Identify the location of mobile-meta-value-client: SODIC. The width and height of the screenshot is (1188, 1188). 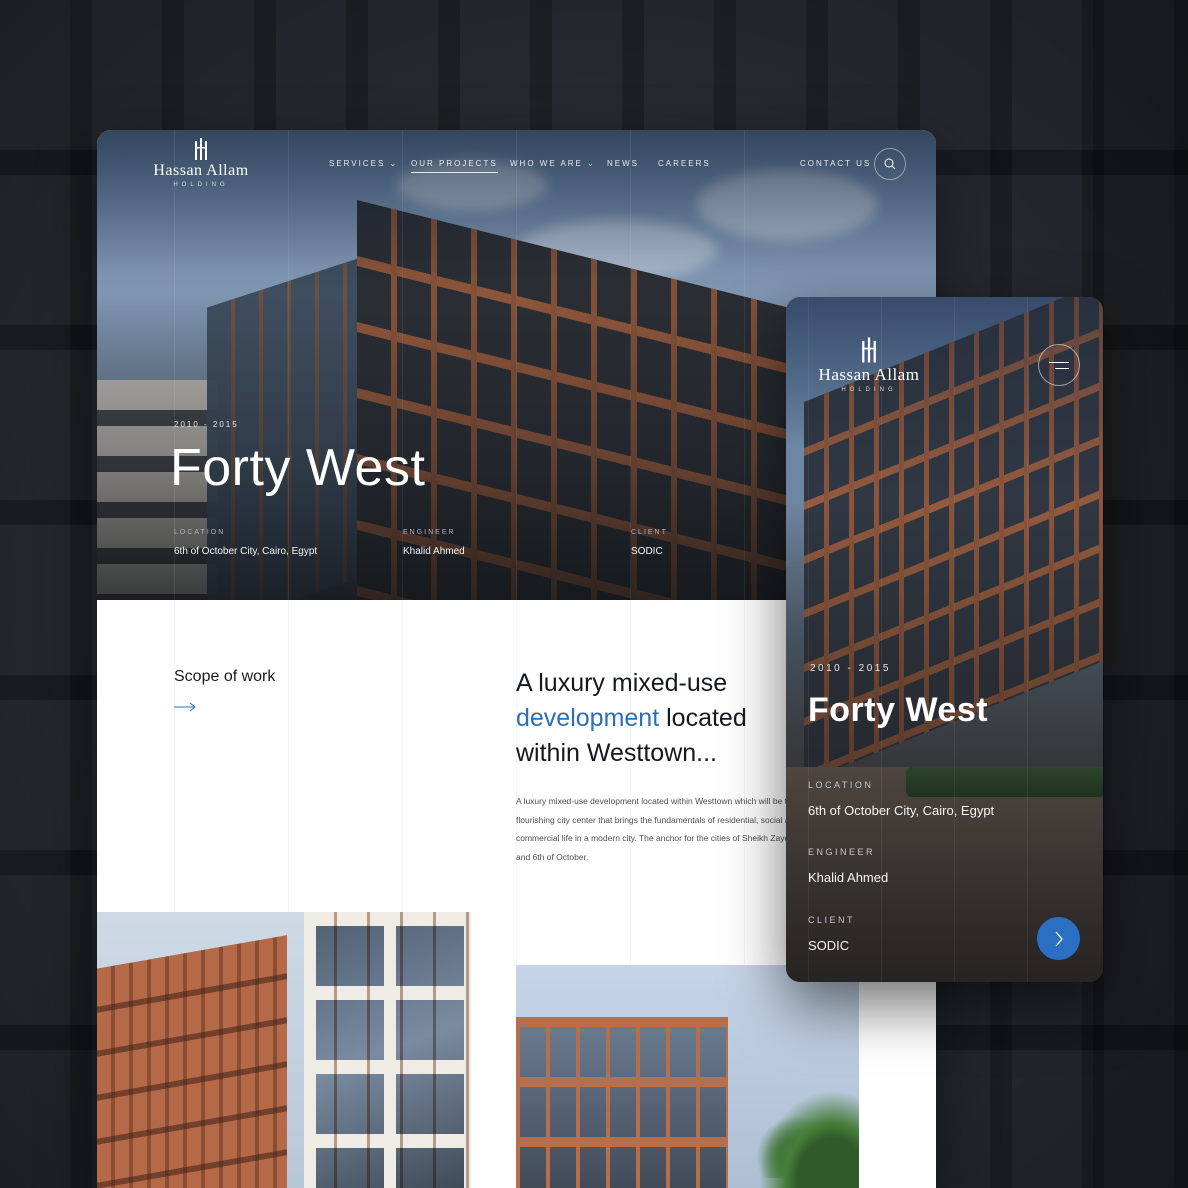
(829, 945).